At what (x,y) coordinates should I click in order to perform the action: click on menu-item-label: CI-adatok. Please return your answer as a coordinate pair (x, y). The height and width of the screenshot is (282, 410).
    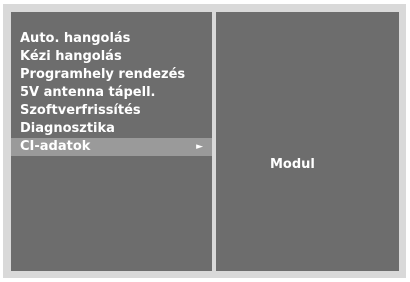
    Looking at the image, I should click on (55, 146).